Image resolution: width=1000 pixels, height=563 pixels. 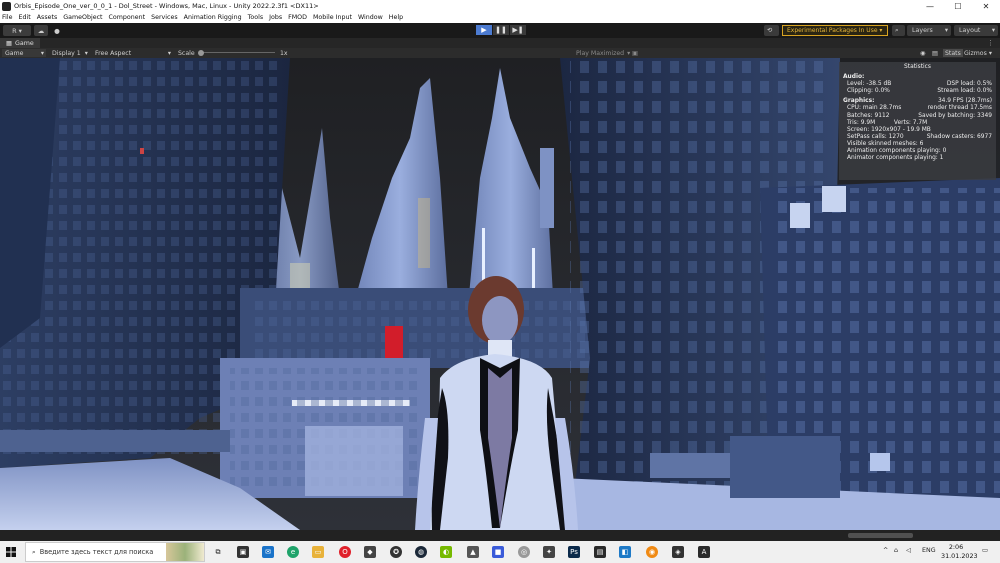 What do you see at coordinates (396, 17) in the screenshot?
I see `menu-help: Help` at bounding box center [396, 17].